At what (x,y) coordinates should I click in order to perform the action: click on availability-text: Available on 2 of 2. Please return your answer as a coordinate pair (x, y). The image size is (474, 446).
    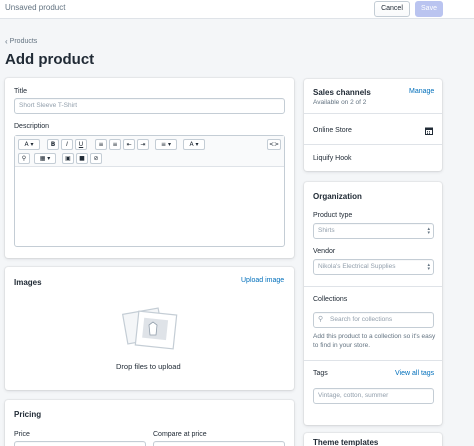
    Looking at the image, I should click on (340, 102).